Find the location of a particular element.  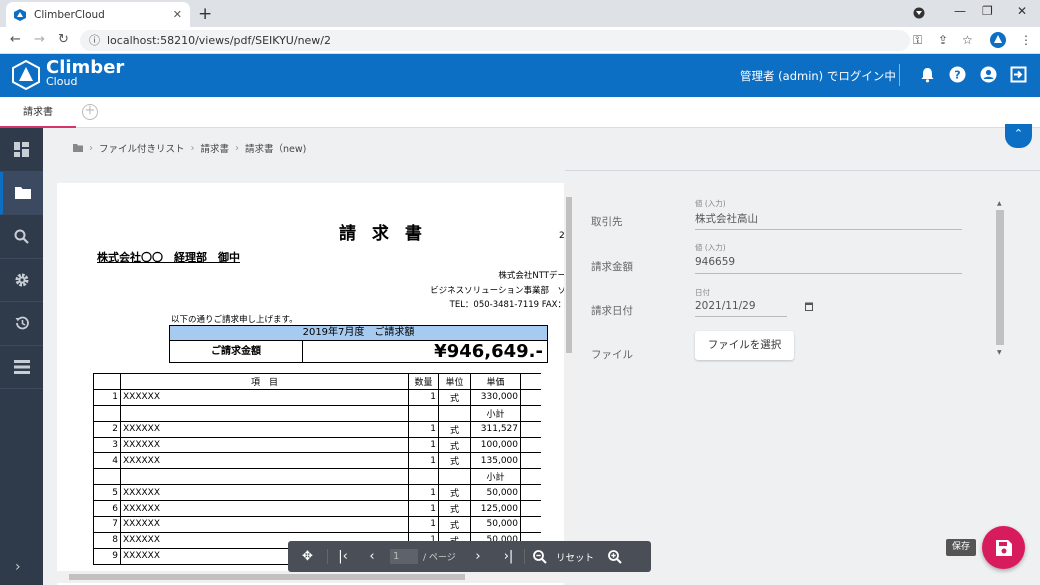

sidebar-item-list is located at coordinates (21, 367).